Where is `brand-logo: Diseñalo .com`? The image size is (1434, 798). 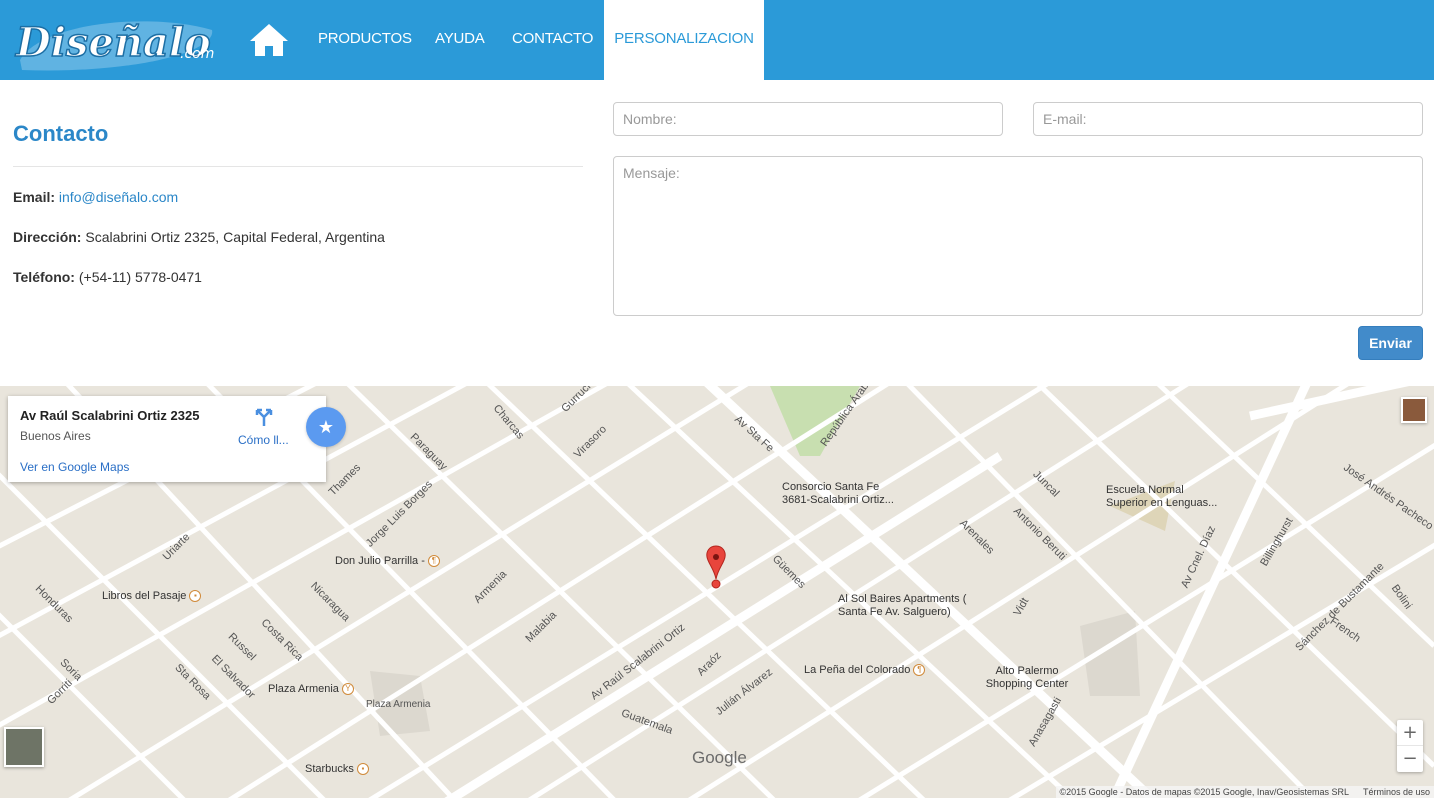 brand-logo: Diseñalo .com is located at coordinates (117, 43).